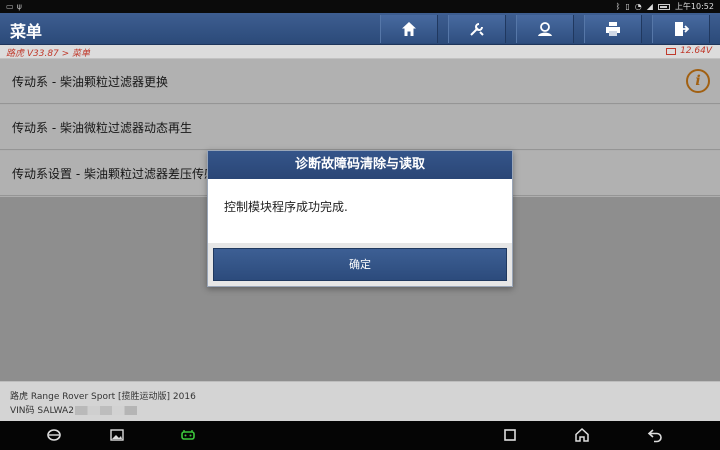 Image resolution: width=720 pixels, height=450 pixels. Describe the element at coordinates (618, 6) in the screenshot. I see `bluetooth-icon: ᛒ` at that location.